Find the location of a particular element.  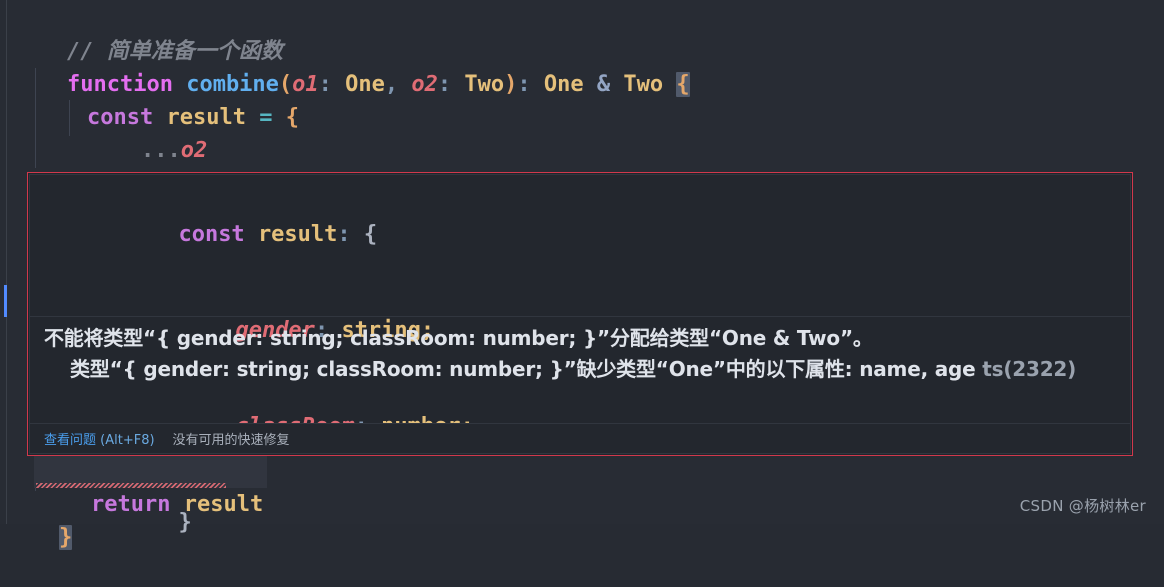

view-problem-label: 查看问题 is located at coordinates (70, 440).